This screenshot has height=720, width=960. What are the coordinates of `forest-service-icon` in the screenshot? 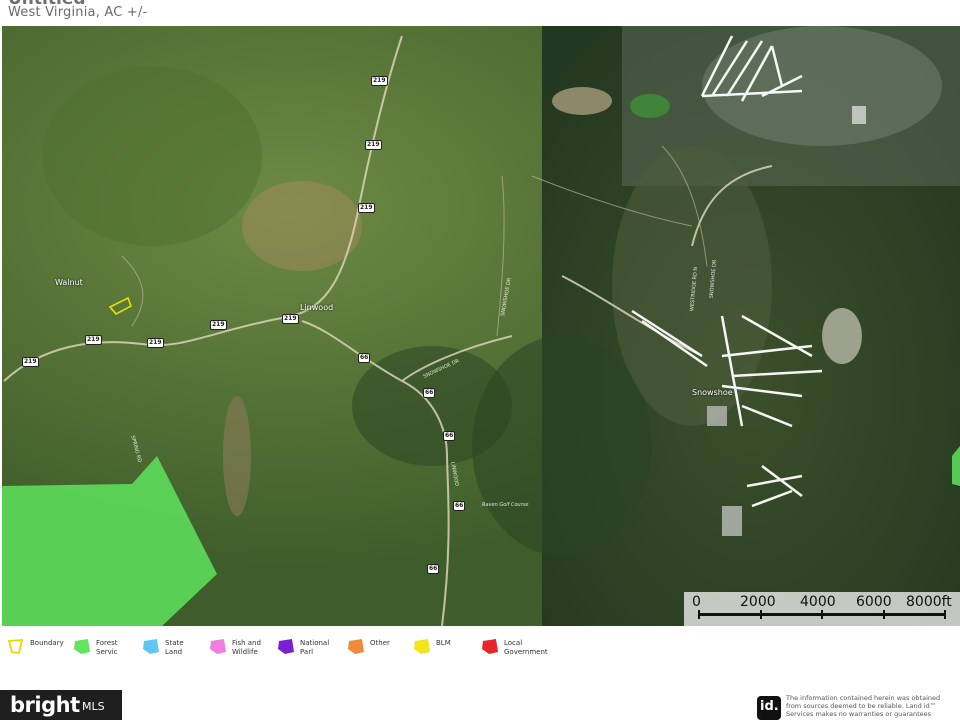 It's located at (82, 646).